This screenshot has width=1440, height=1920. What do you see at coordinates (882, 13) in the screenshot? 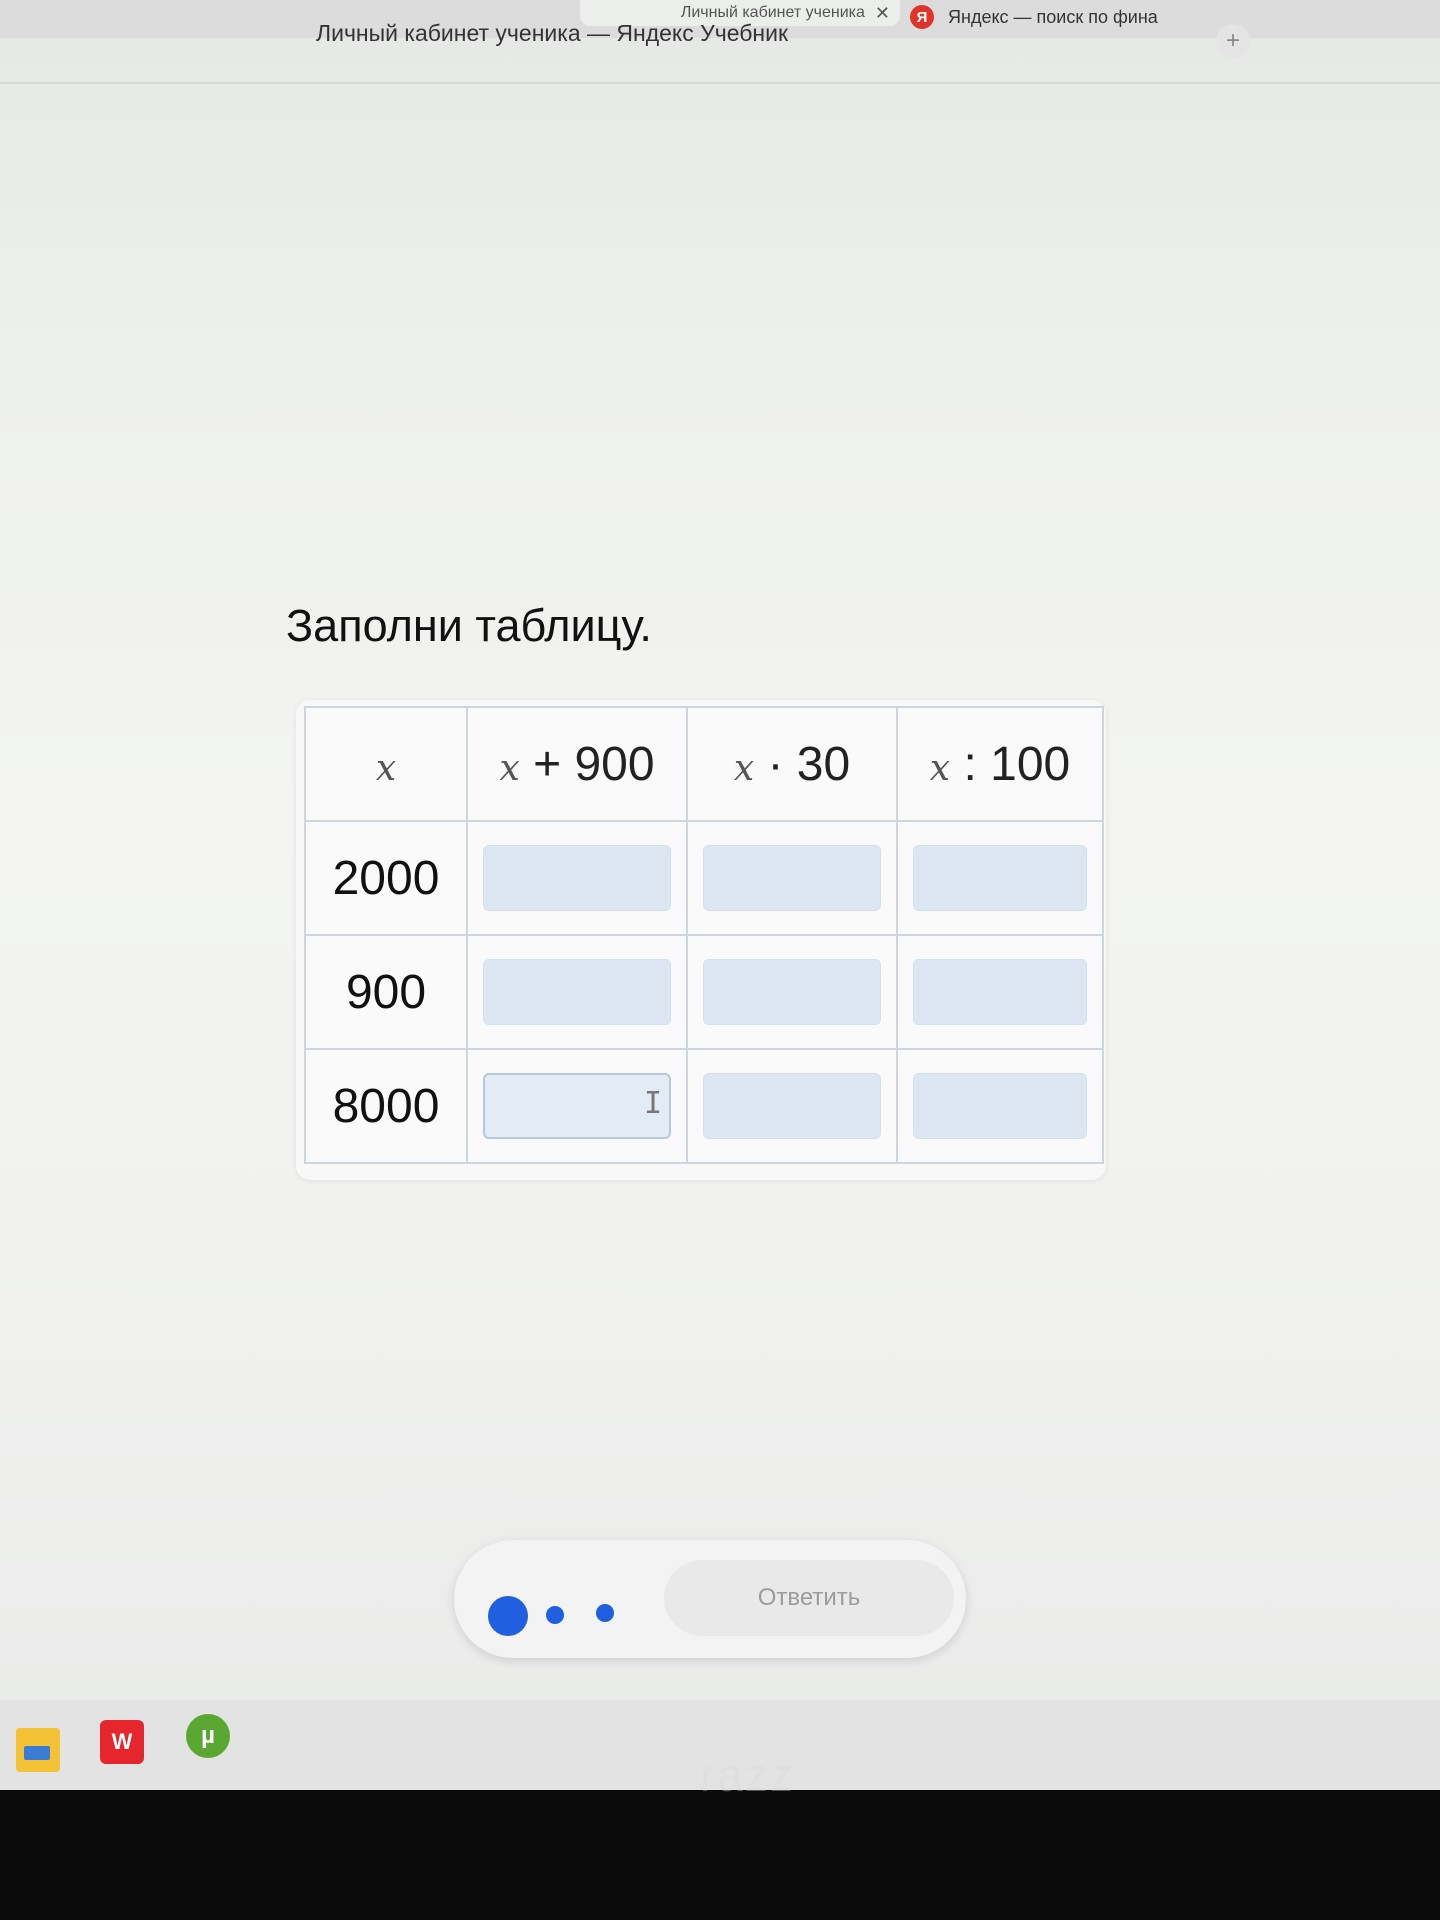
I see `close-icon: ✕` at bounding box center [882, 13].